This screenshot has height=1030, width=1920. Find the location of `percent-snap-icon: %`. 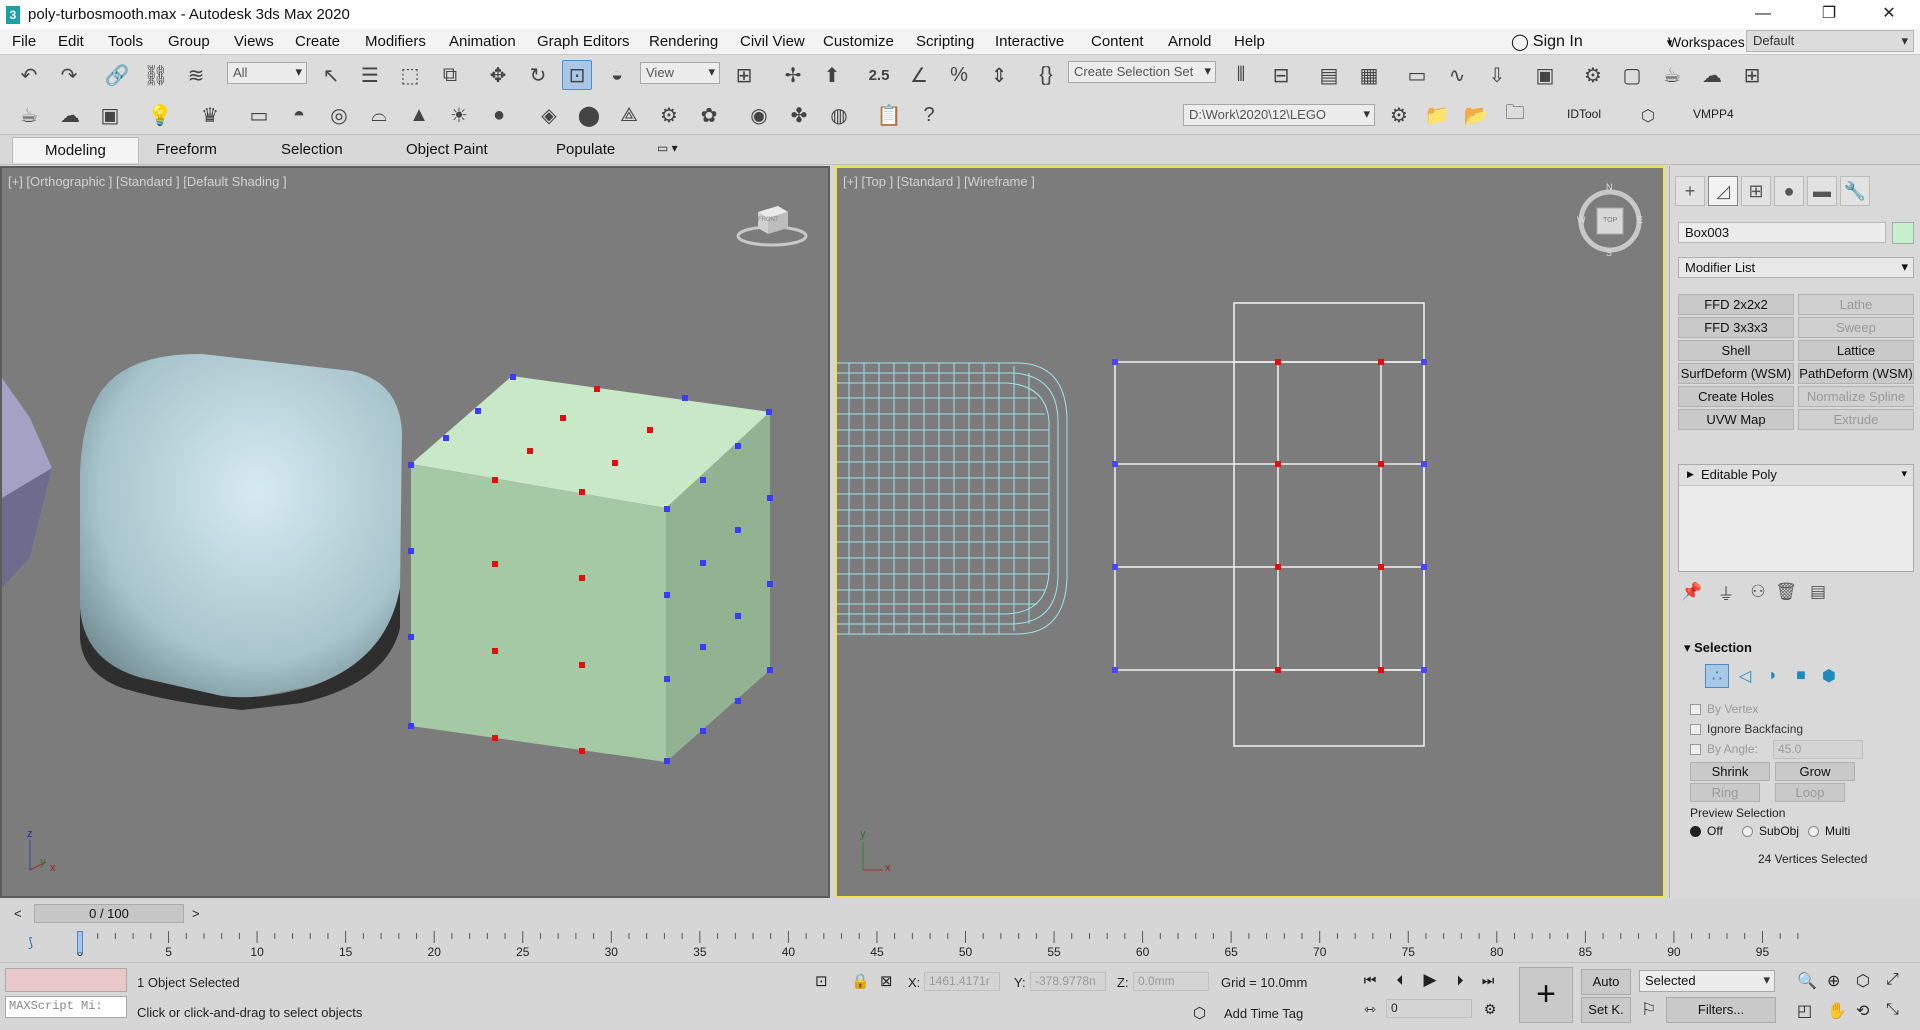

percent-snap-icon: % is located at coordinates (959, 75).